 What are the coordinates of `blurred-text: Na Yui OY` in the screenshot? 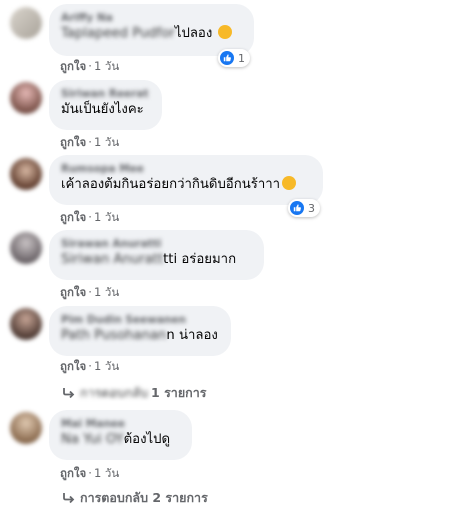 It's located at (92, 439).